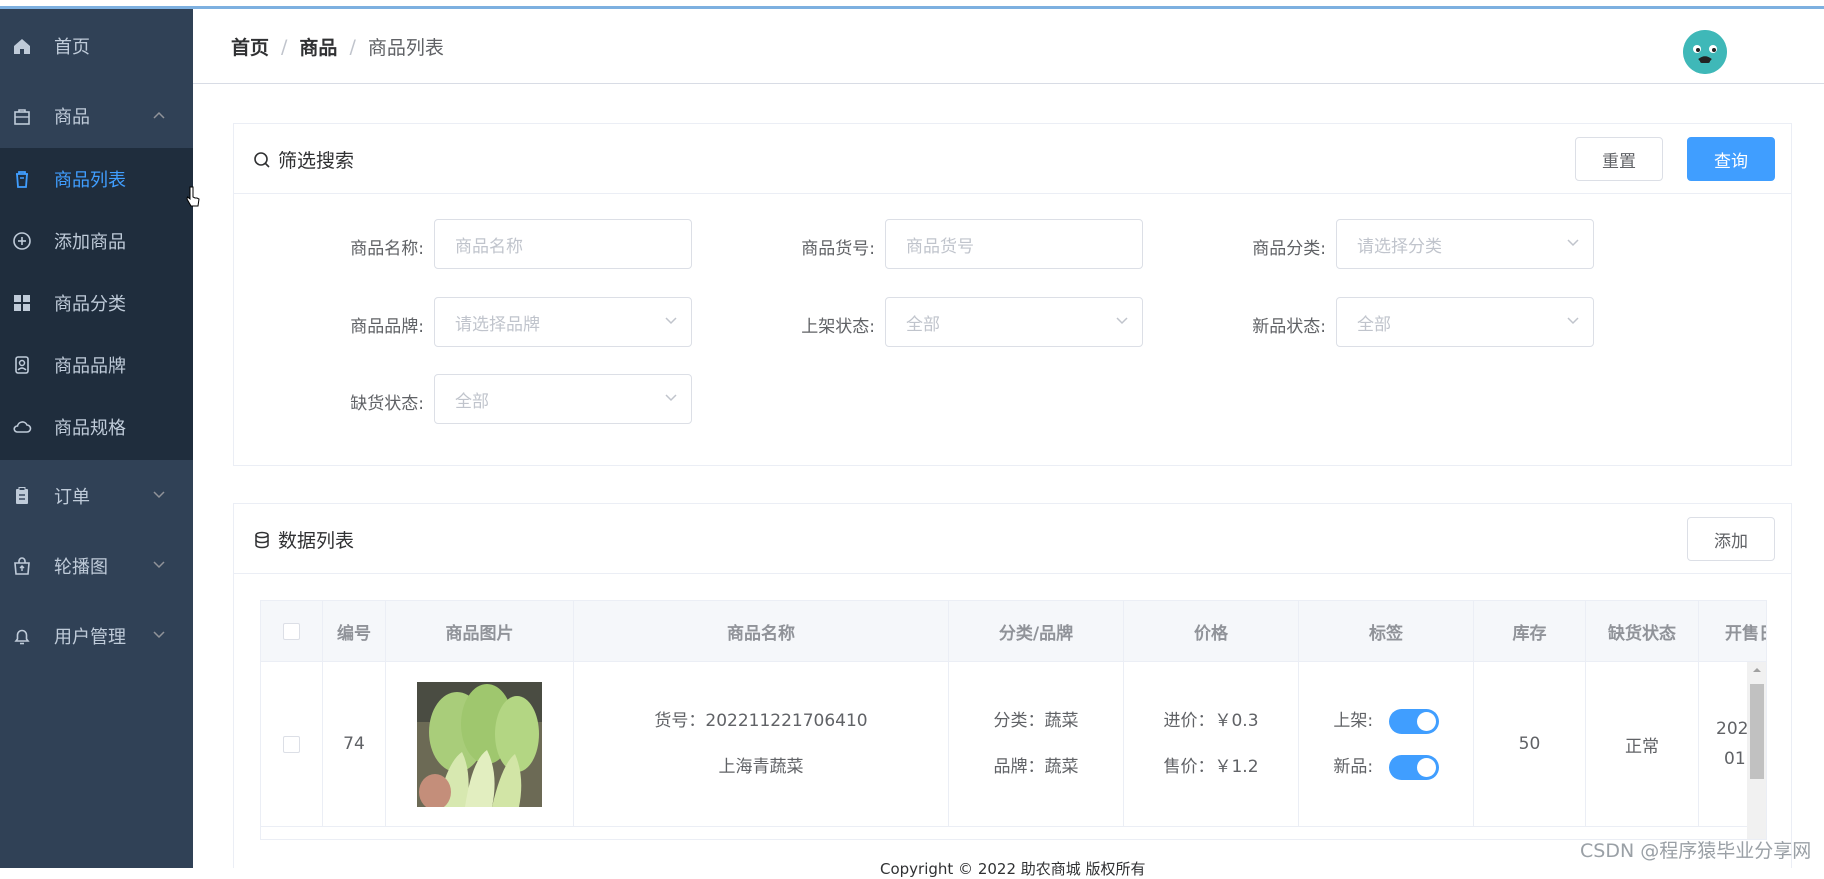  I want to click on goods-name: 上海青蔬菜, so click(761, 767).